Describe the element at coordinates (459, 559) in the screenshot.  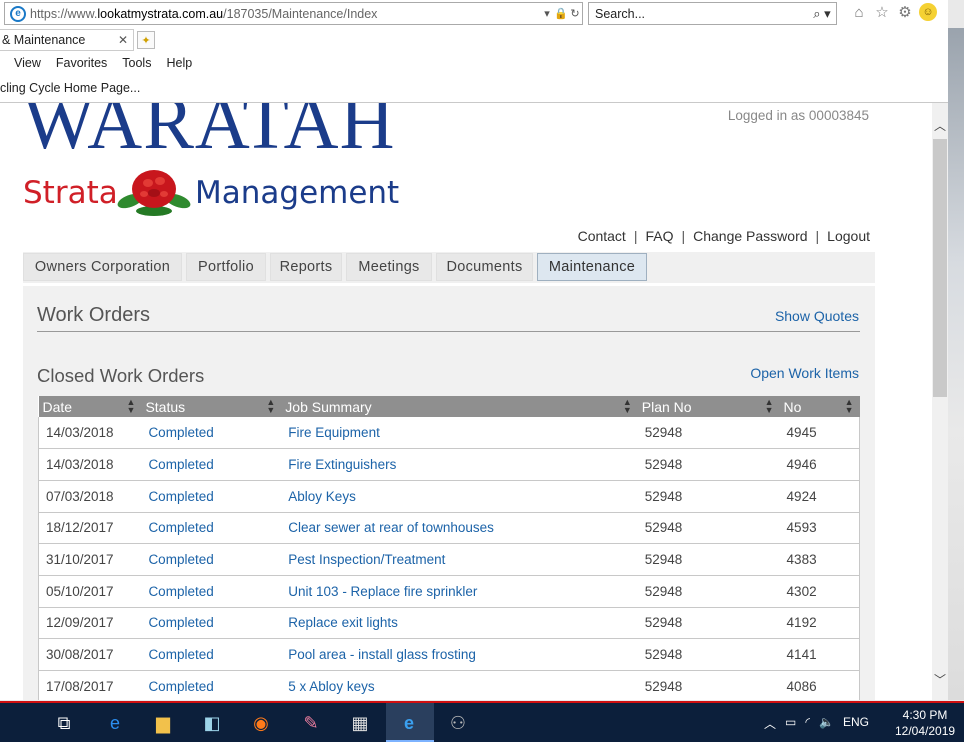
I see `cell-summary-link: Pest Inspection/Treatment` at that location.